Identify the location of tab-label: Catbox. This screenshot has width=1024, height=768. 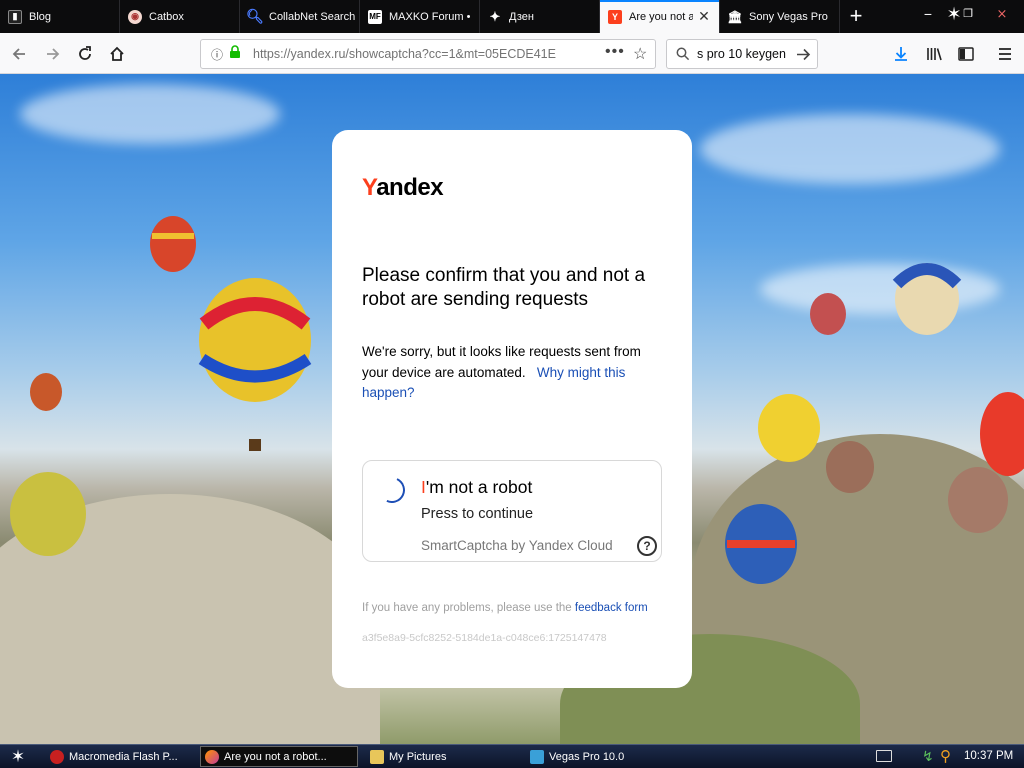
(166, 16).